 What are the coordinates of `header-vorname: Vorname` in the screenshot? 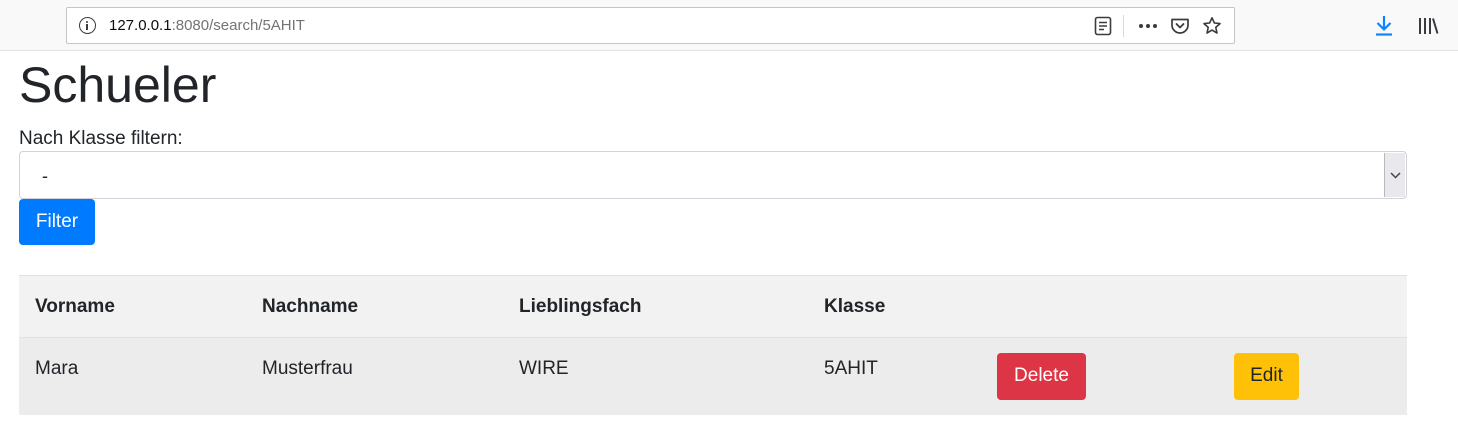 It's located at (132, 306).